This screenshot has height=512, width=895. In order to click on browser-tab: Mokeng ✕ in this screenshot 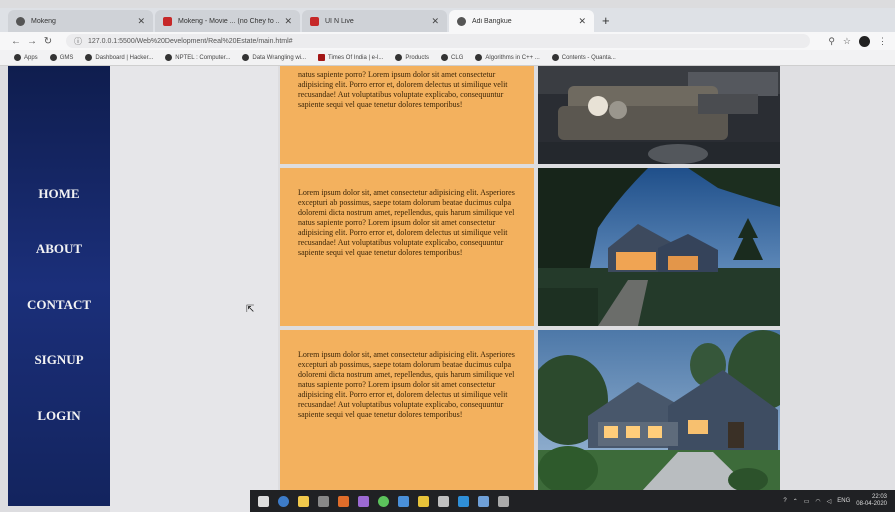, I will do `click(80, 21)`.